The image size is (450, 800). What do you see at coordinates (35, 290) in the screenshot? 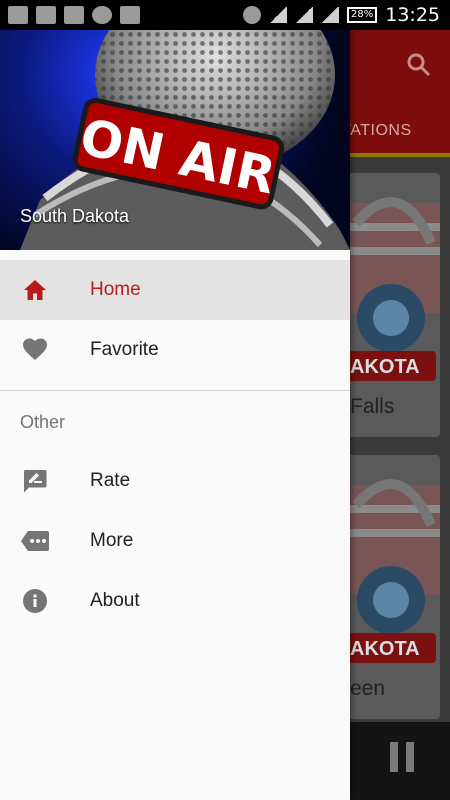
I see `home-icon` at bounding box center [35, 290].